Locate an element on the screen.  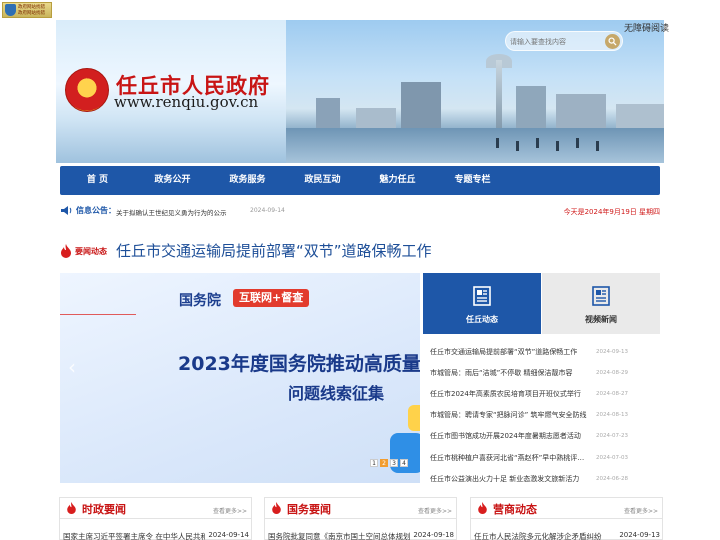
carousel-brand: 国务院 is located at coordinates (200, 301).